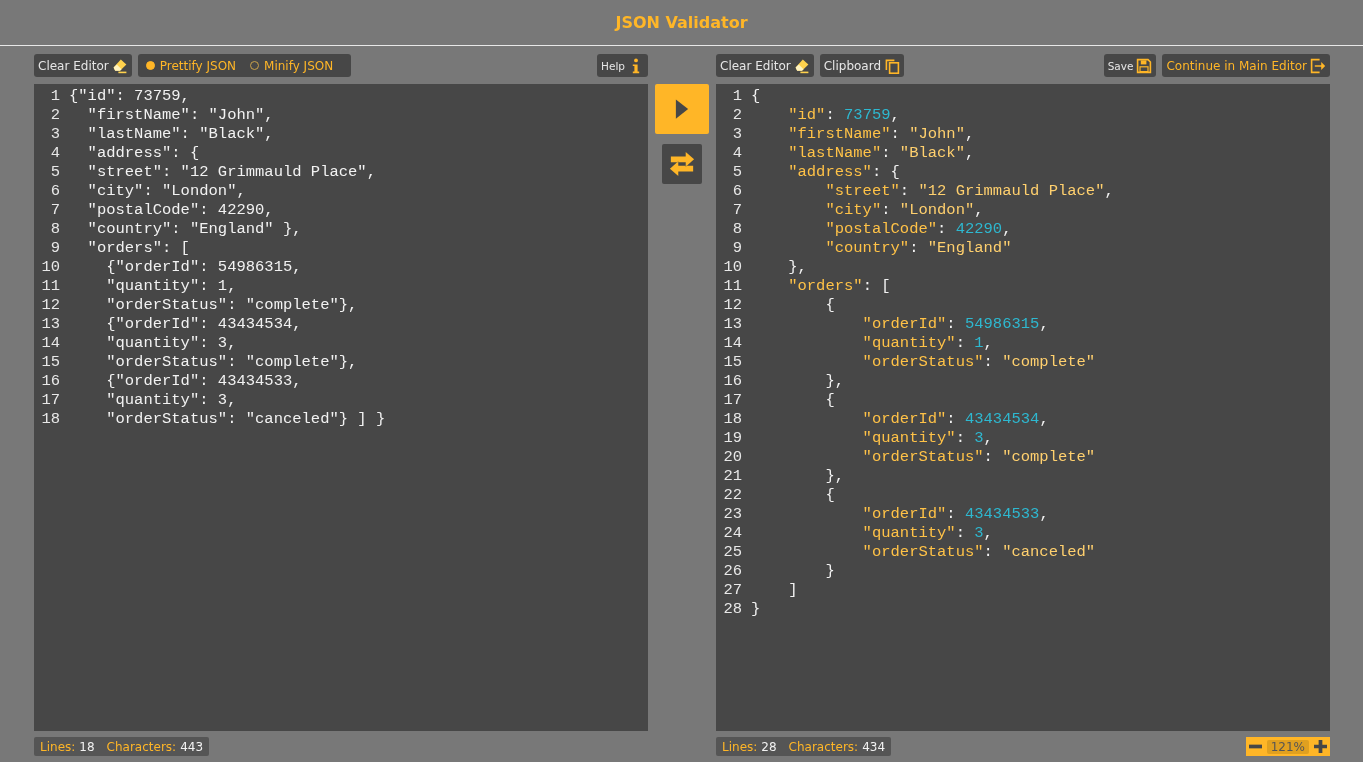 The width and height of the screenshot is (1363, 762). What do you see at coordinates (194, 229) in the screenshot?
I see `code-line: "country": "England" },` at bounding box center [194, 229].